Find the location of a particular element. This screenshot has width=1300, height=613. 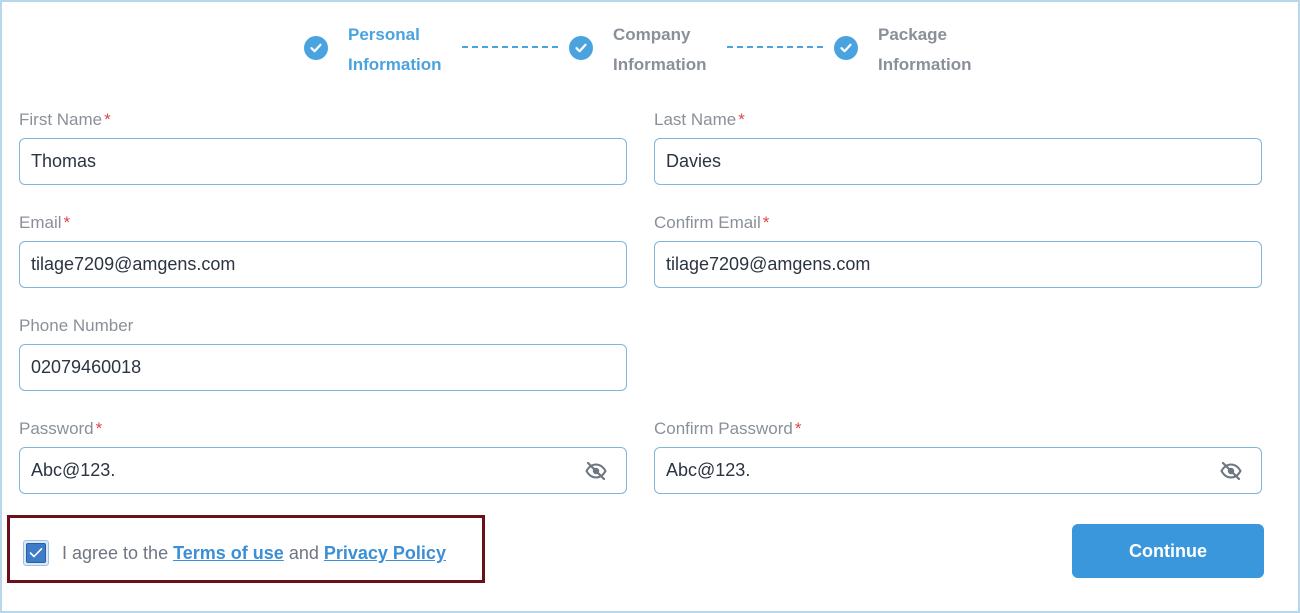

first-name-input-box is located at coordinates (323, 161).